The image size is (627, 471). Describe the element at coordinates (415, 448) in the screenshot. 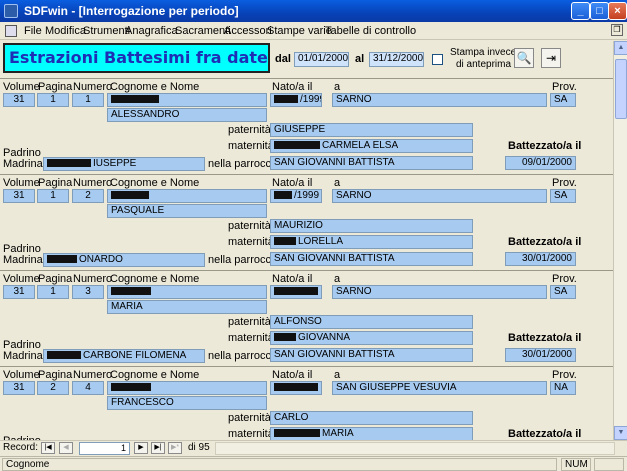

I see `horizontal-scrollbar` at that location.